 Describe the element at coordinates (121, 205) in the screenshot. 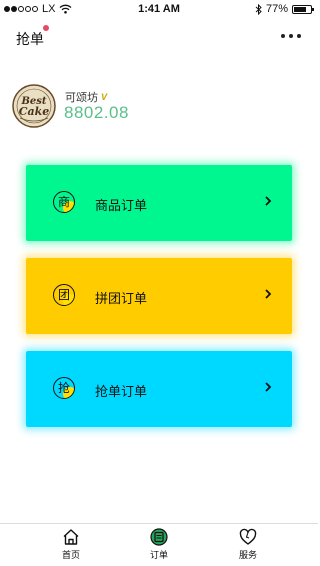

I see `card-label: 商品订单` at that location.